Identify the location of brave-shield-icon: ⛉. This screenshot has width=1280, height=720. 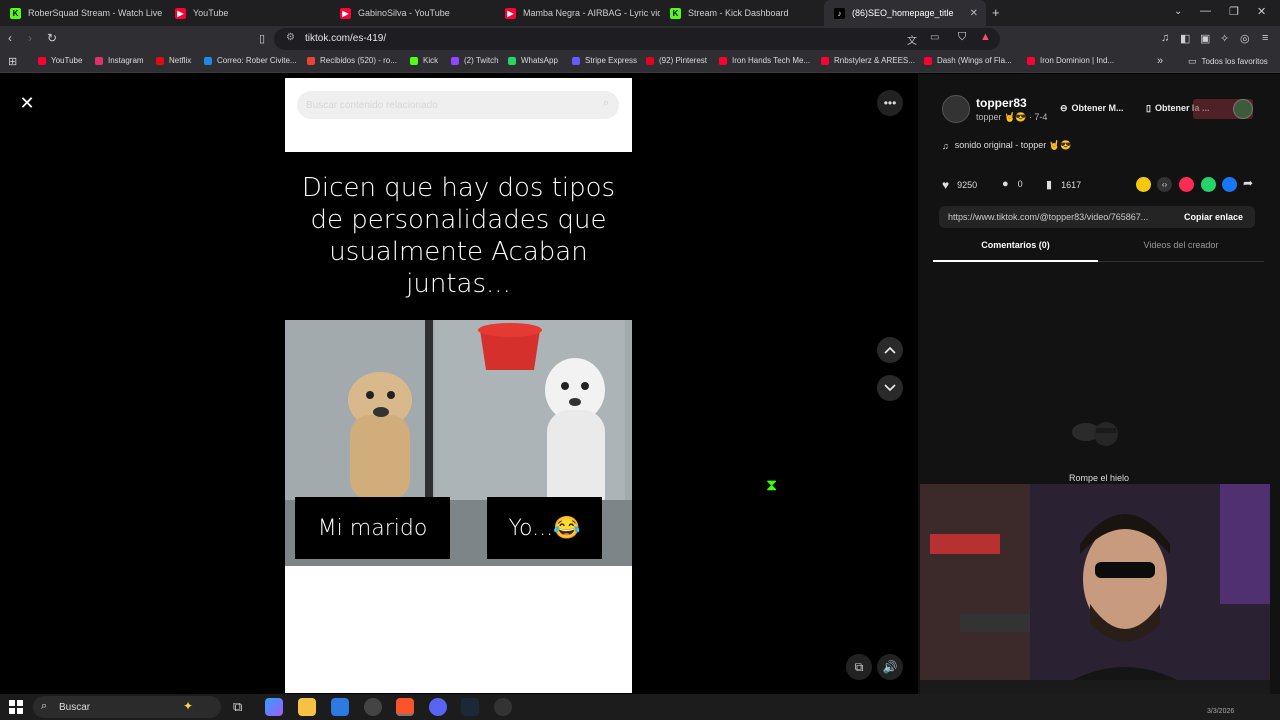
(962, 37).